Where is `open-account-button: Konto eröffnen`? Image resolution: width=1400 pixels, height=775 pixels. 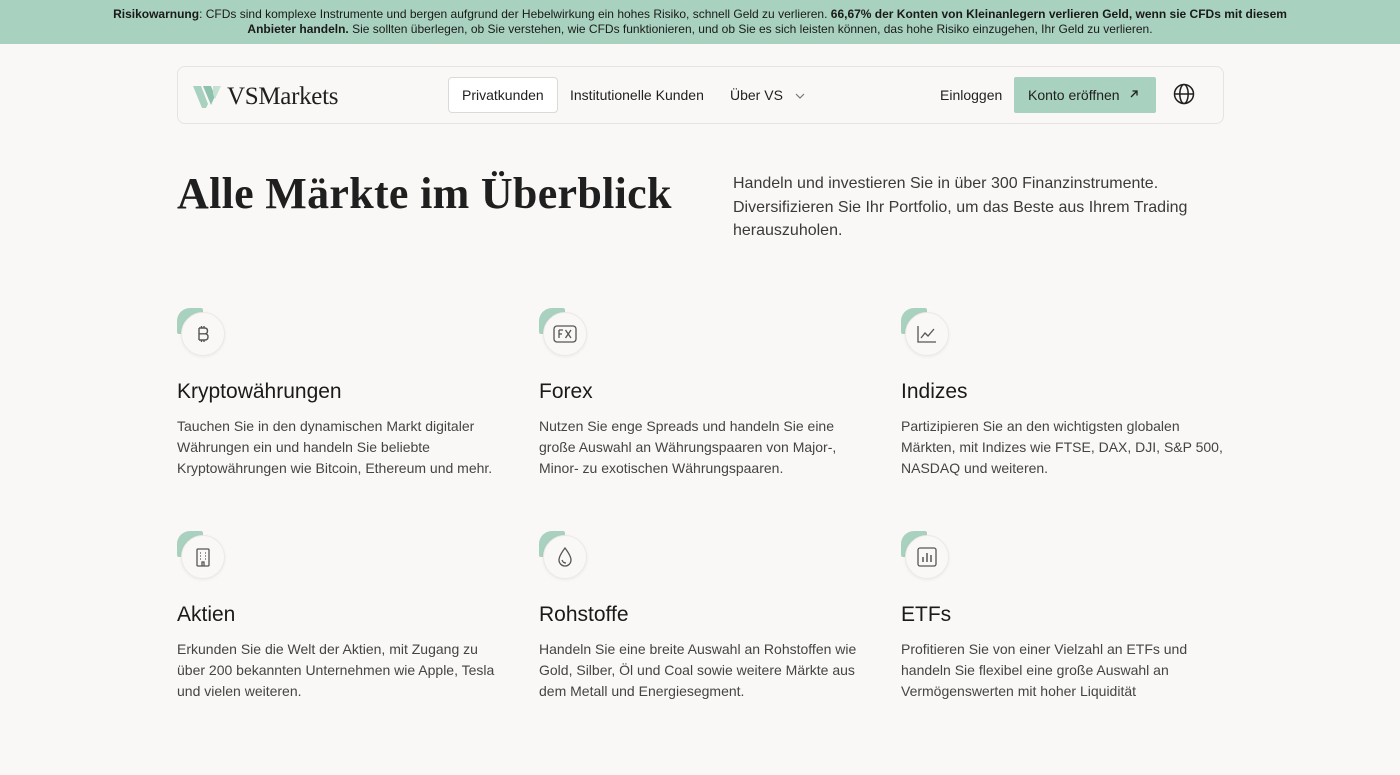
open-account-button: Konto eröffnen is located at coordinates (1085, 95).